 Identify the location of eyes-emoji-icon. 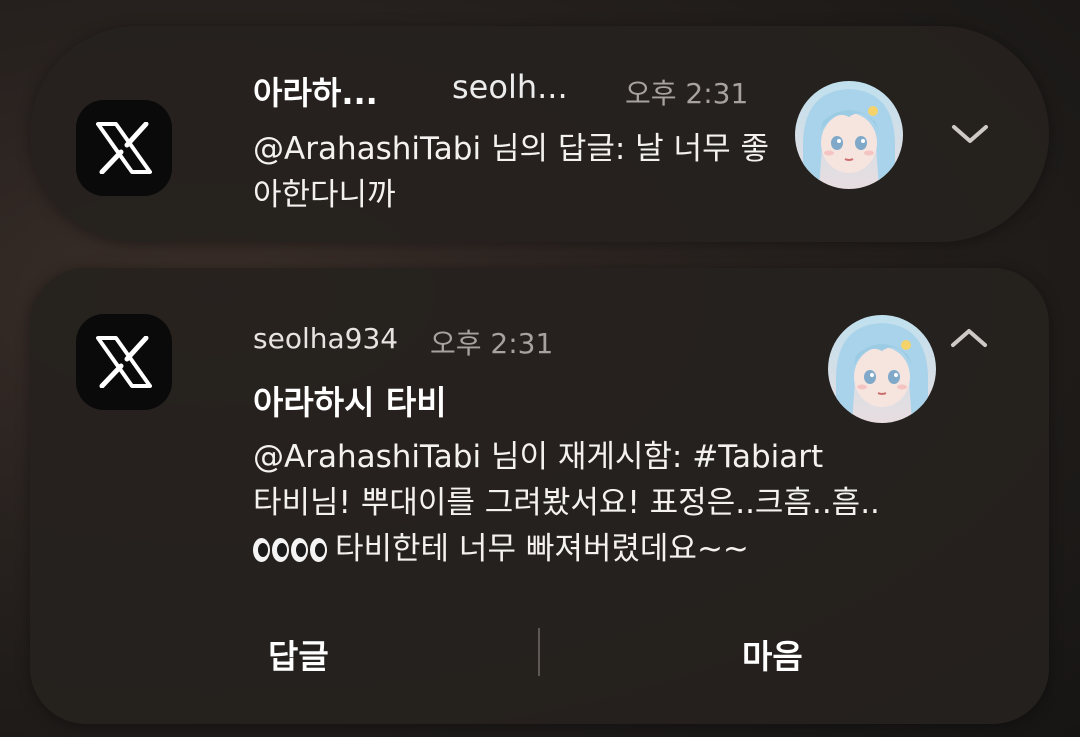
(290, 550).